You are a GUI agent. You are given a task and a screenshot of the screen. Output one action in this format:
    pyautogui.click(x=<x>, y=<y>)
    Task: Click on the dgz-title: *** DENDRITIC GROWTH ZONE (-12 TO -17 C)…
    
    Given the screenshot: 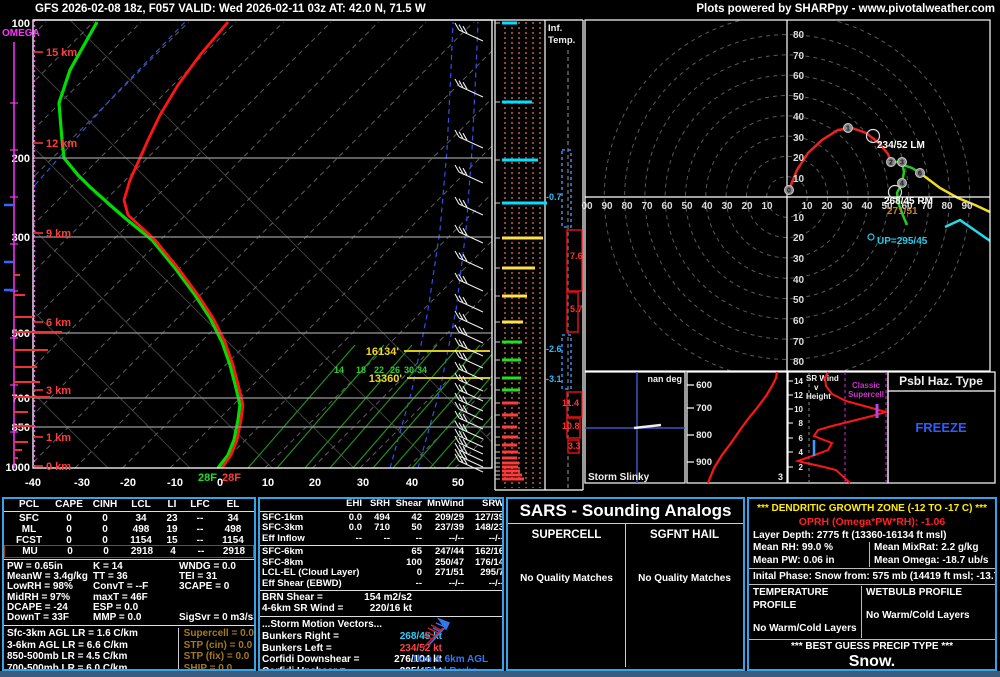 What is the action you would take?
    pyautogui.click(x=872, y=508)
    